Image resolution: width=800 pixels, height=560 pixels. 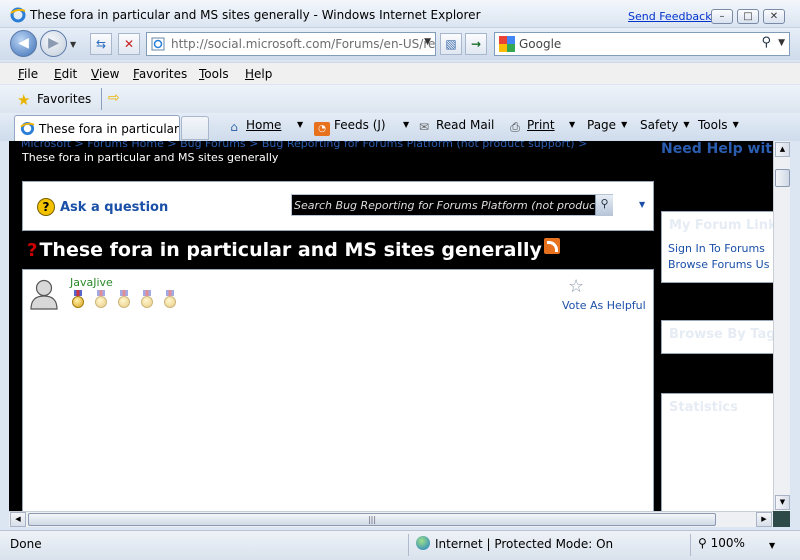 I want to click on forward-button: ▶, so click(x=53, y=43).